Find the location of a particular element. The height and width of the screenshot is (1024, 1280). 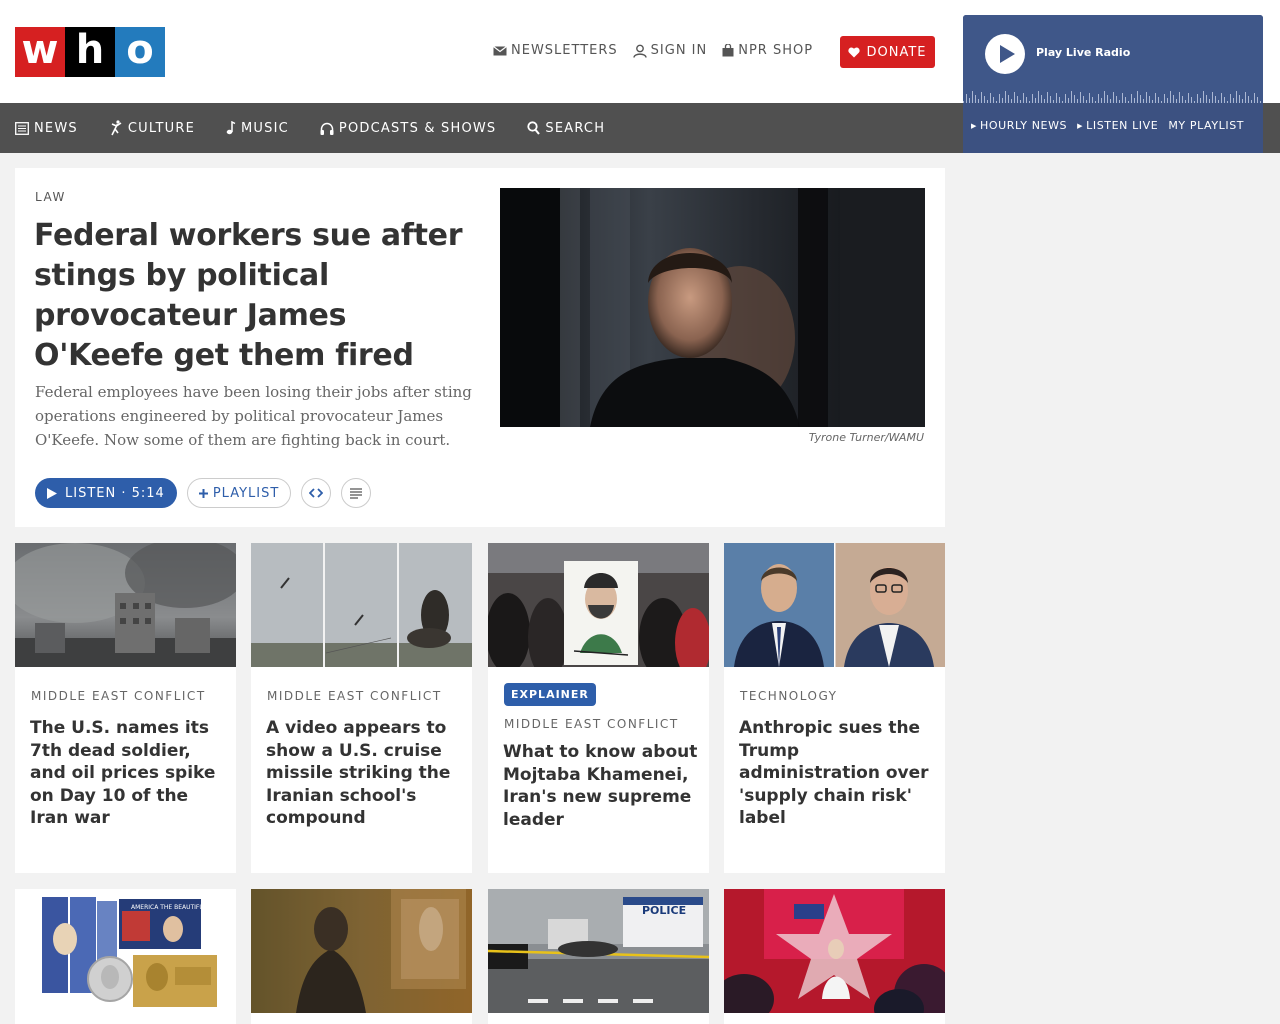

police-scene-photo: POLICE is located at coordinates (598, 951).